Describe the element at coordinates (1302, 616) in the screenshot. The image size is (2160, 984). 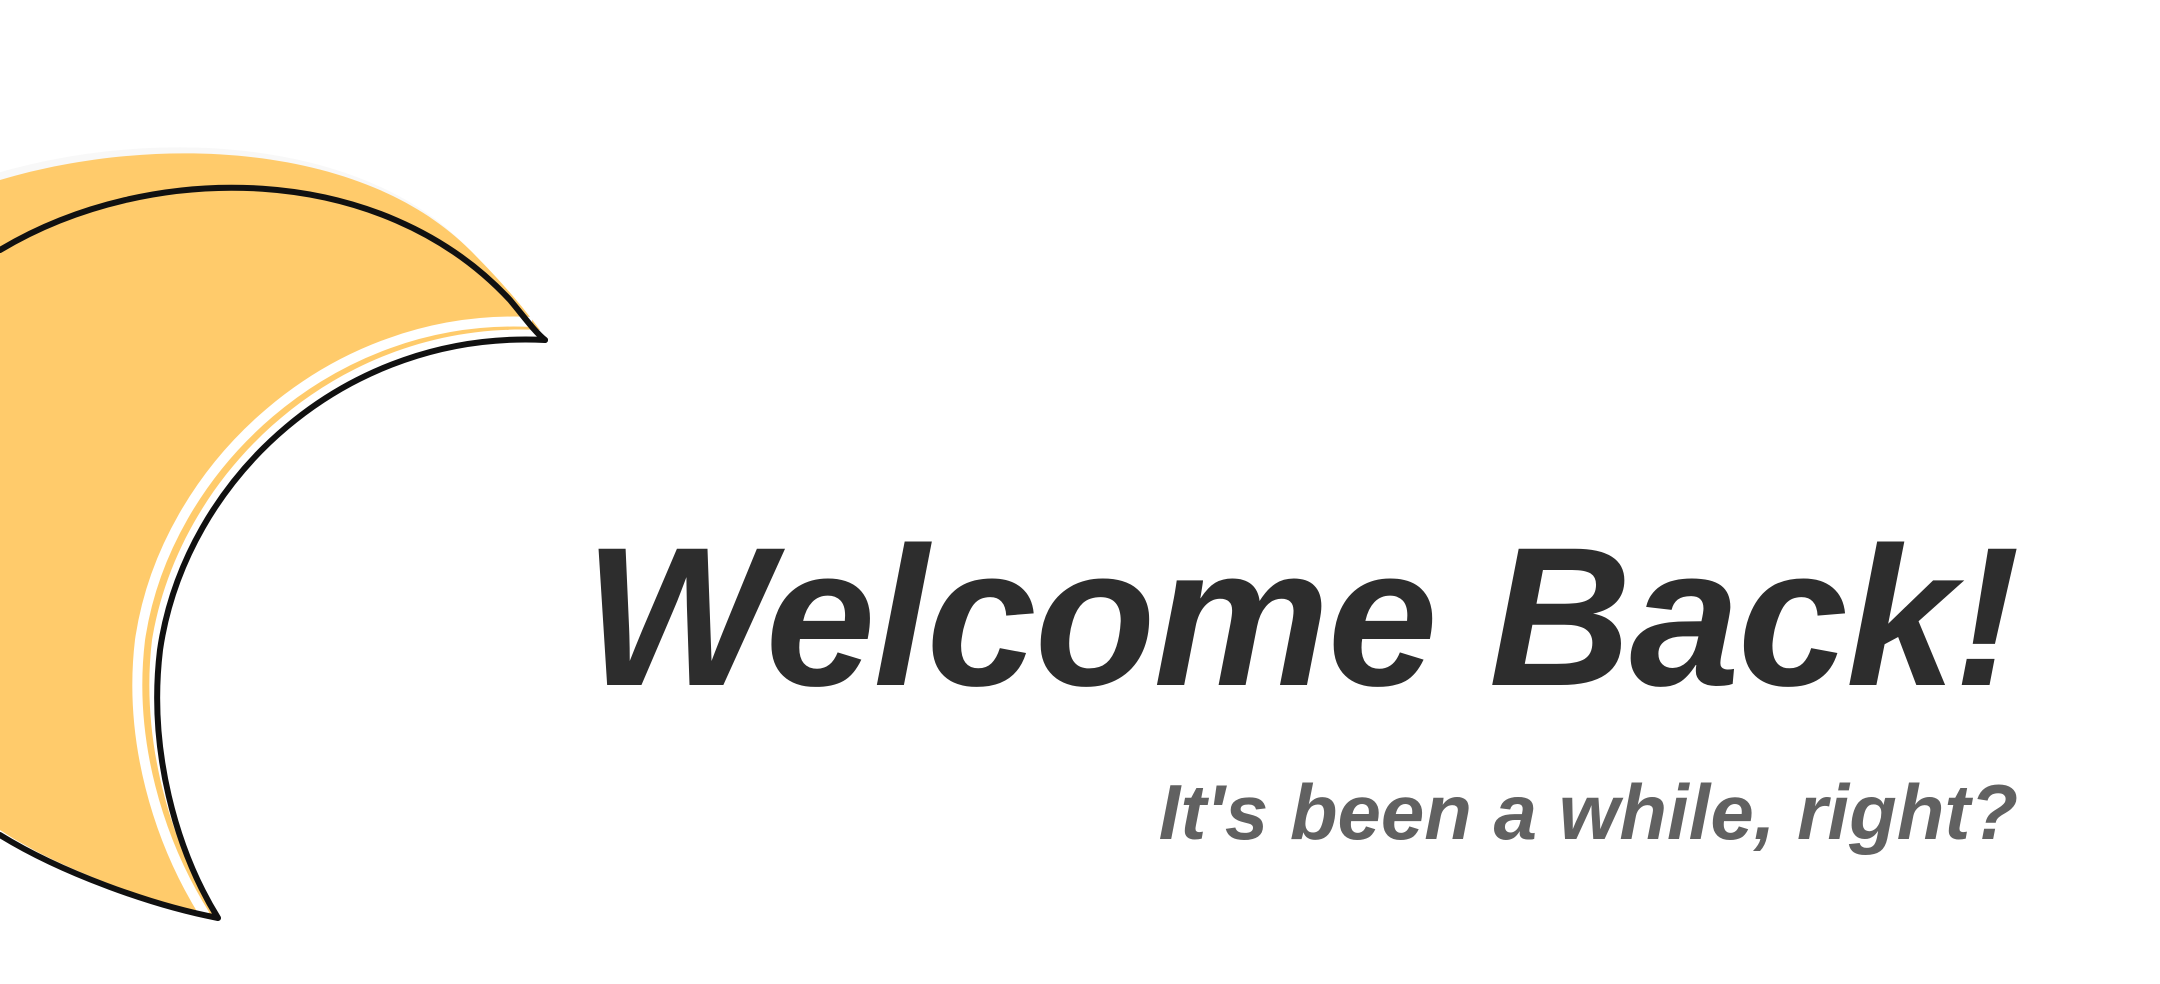
I see `welcome-title: Welcome Back!` at that location.